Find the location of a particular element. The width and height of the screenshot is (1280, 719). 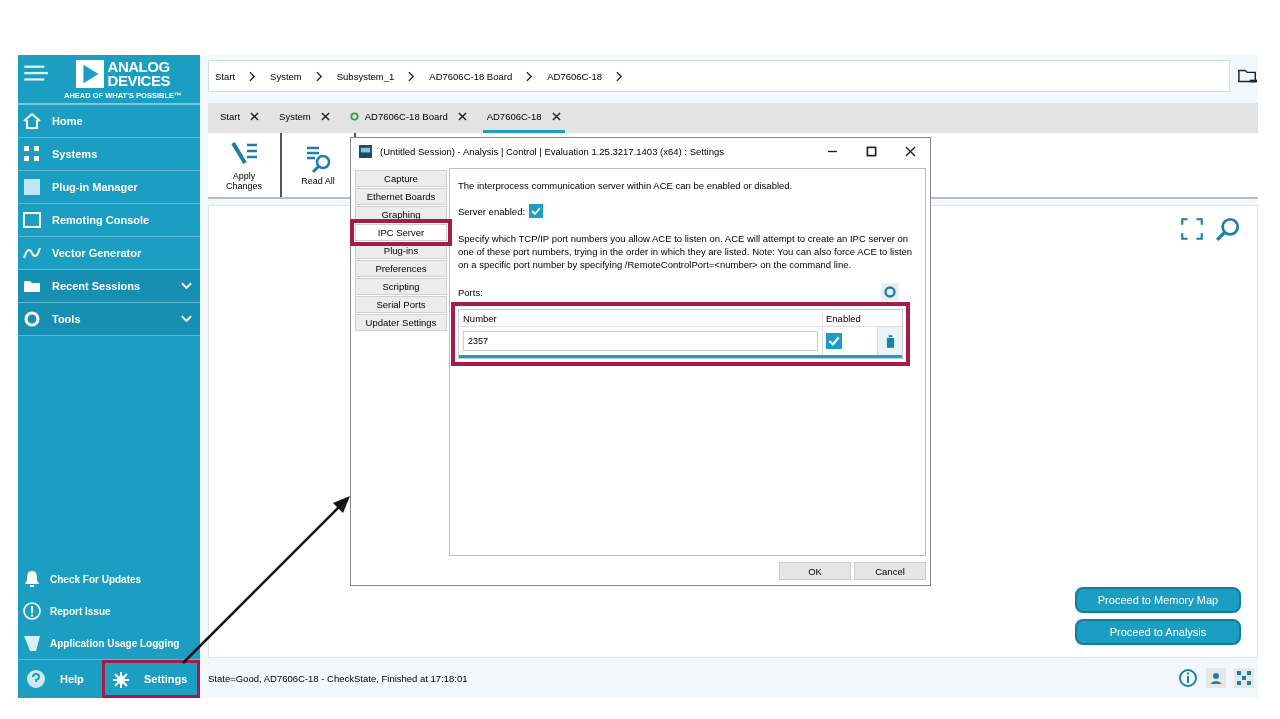

field-label: Ports: is located at coordinates (470, 292).